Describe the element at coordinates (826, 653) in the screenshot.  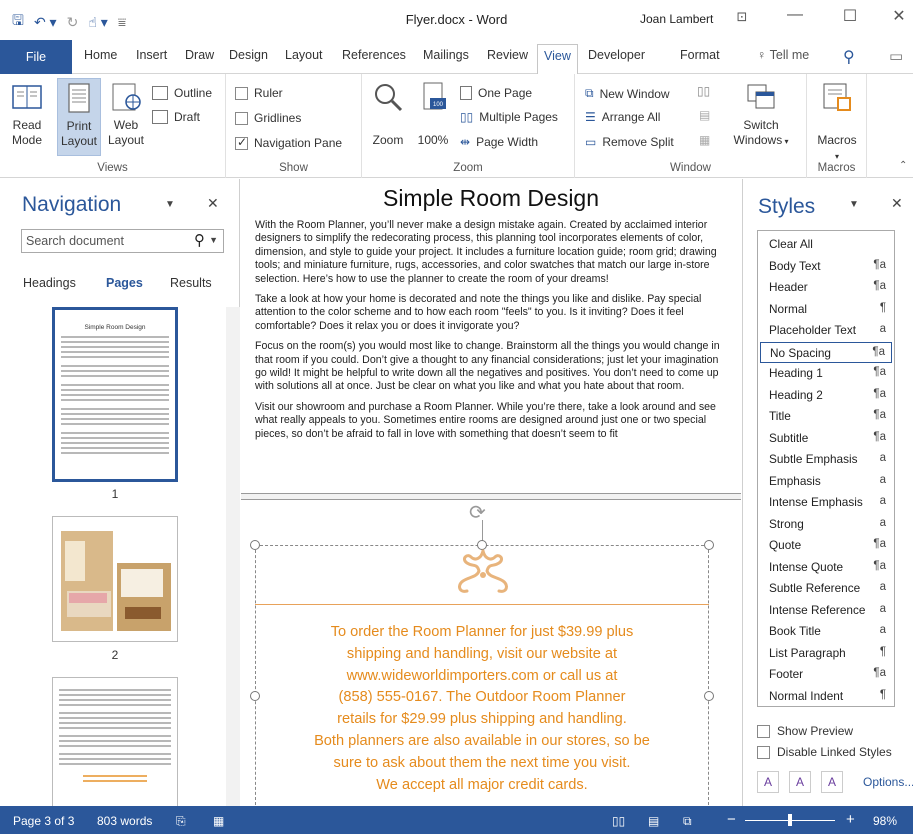
I see `style-item: List Paragraph ¶` at that location.